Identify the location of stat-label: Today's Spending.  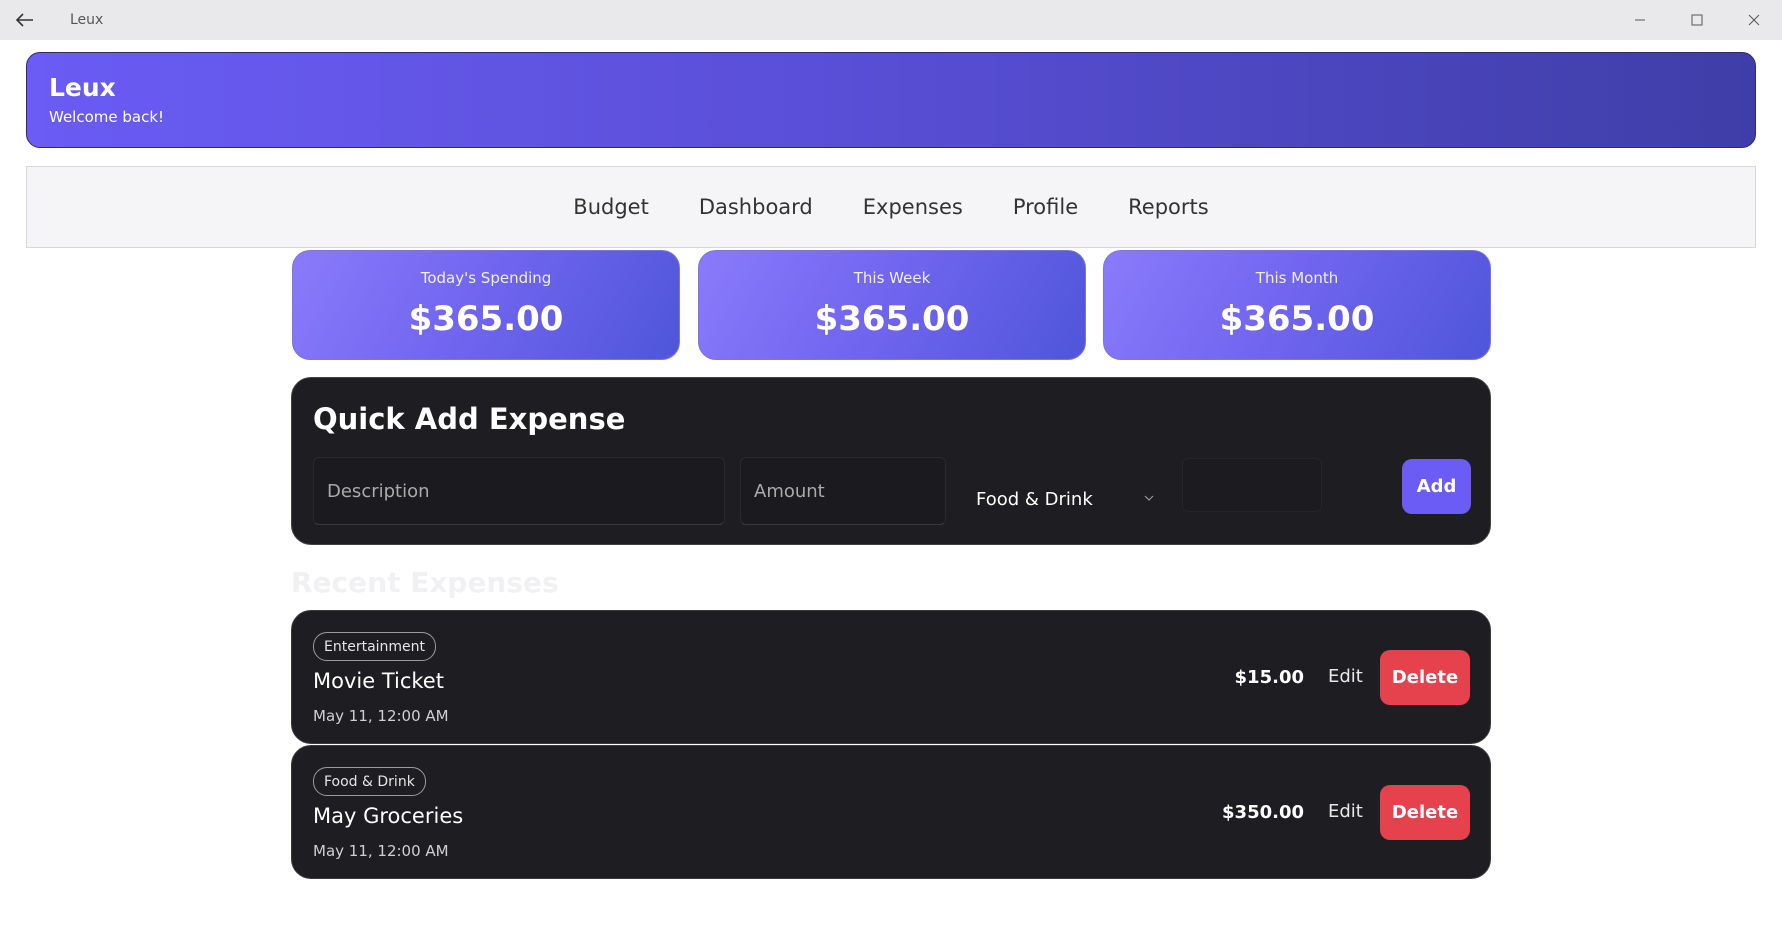
(486, 278).